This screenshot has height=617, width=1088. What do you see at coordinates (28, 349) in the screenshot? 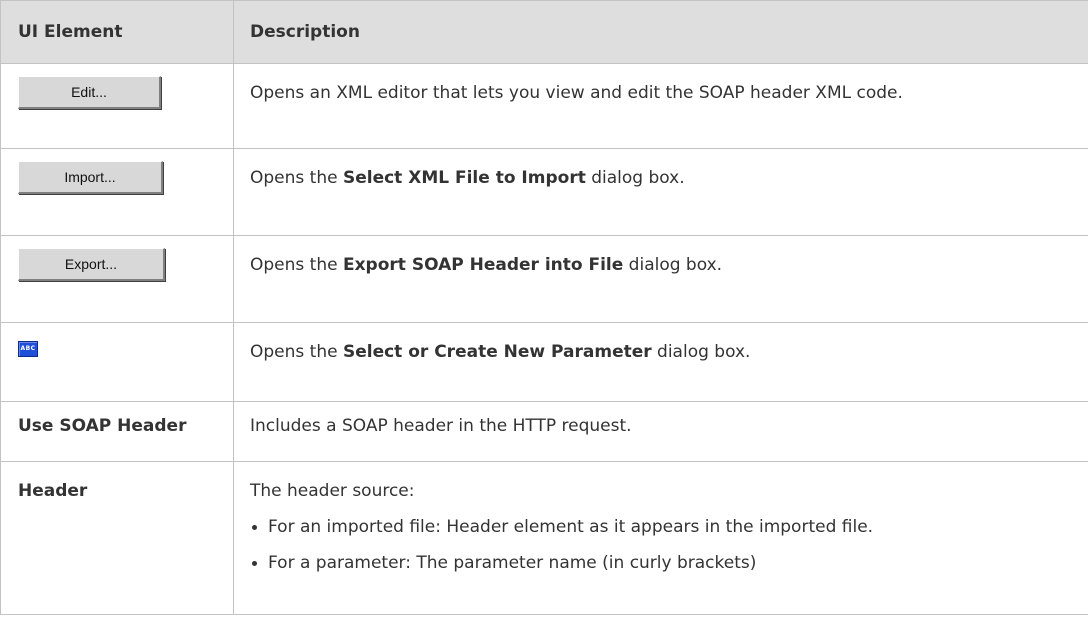
I see `abc-parameter-icon: ABC` at bounding box center [28, 349].